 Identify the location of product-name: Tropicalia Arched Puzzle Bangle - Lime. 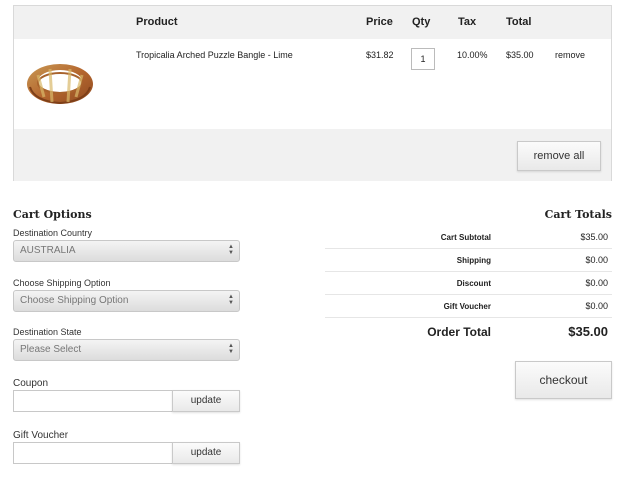
(214, 55).